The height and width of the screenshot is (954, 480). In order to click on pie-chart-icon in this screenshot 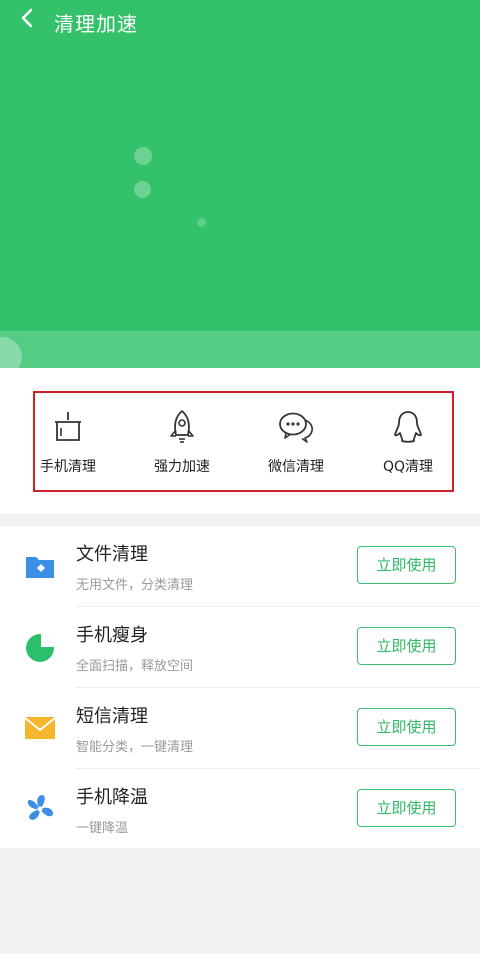, I will do `click(40, 648)`.